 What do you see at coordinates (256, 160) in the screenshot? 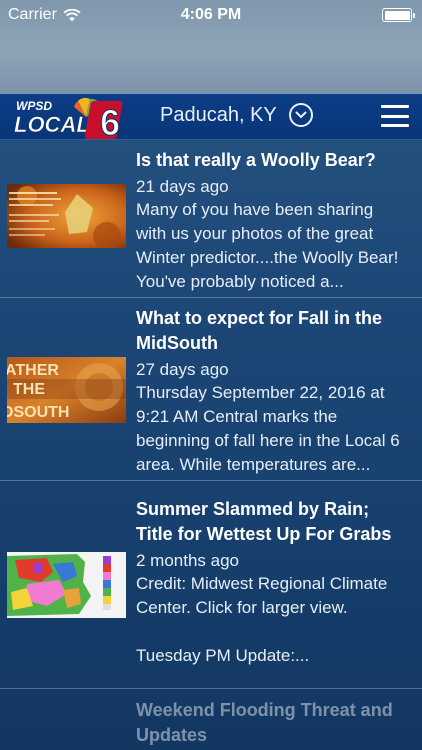
I see `article-title: Is that really a Woolly Bear?` at bounding box center [256, 160].